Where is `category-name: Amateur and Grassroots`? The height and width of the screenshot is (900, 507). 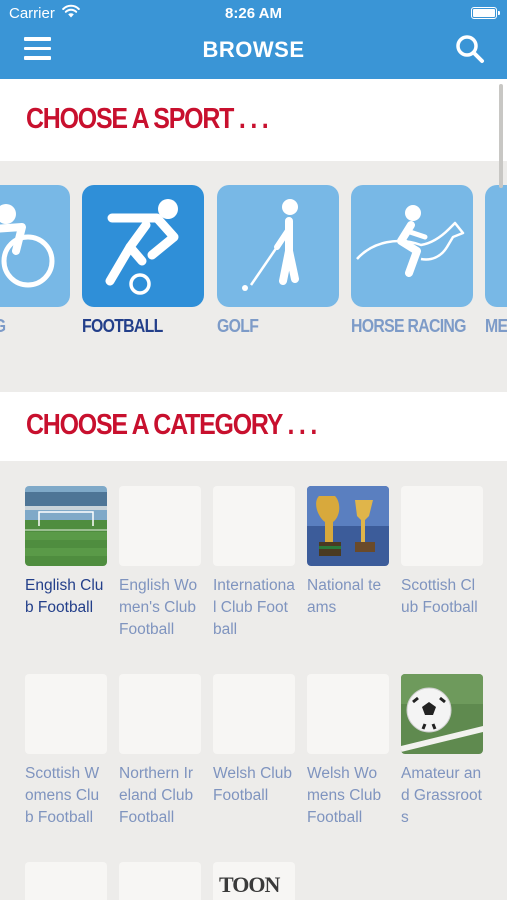 category-name: Amateur and Grassroots is located at coordinates (441, 795).